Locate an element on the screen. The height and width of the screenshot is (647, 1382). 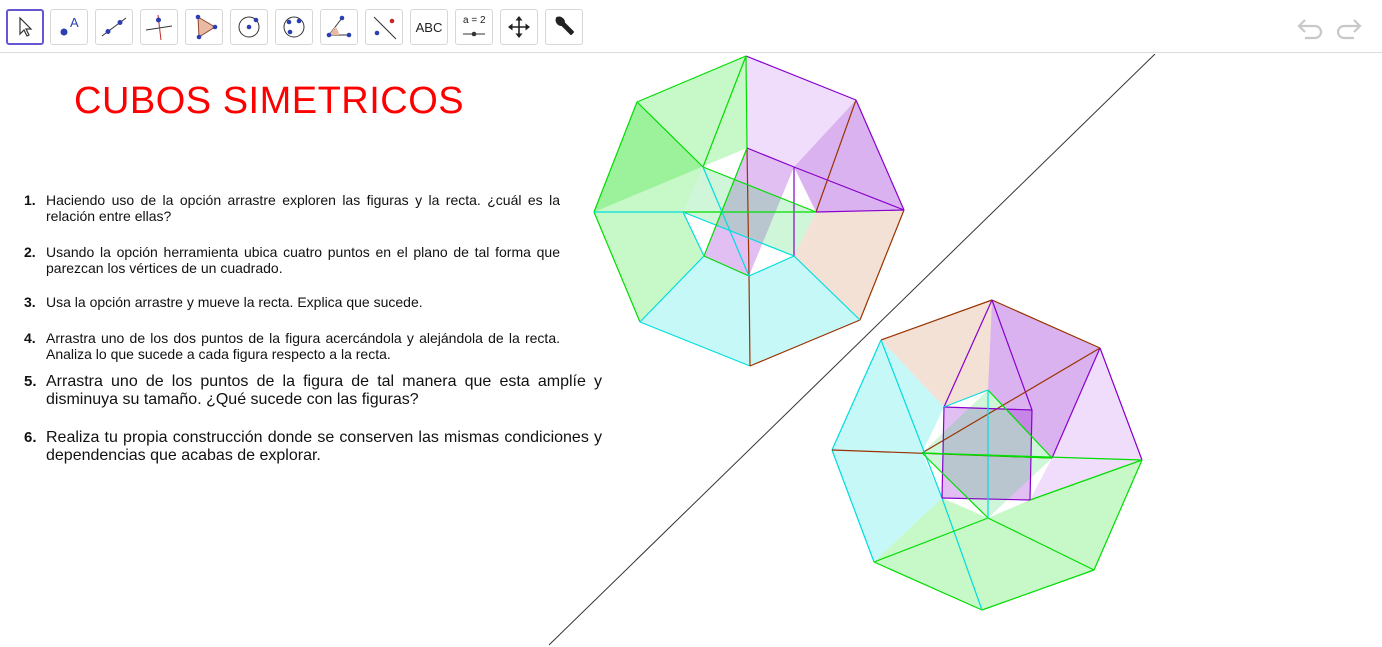
perpendicular-line-icon is located at coordinates (159, 27).